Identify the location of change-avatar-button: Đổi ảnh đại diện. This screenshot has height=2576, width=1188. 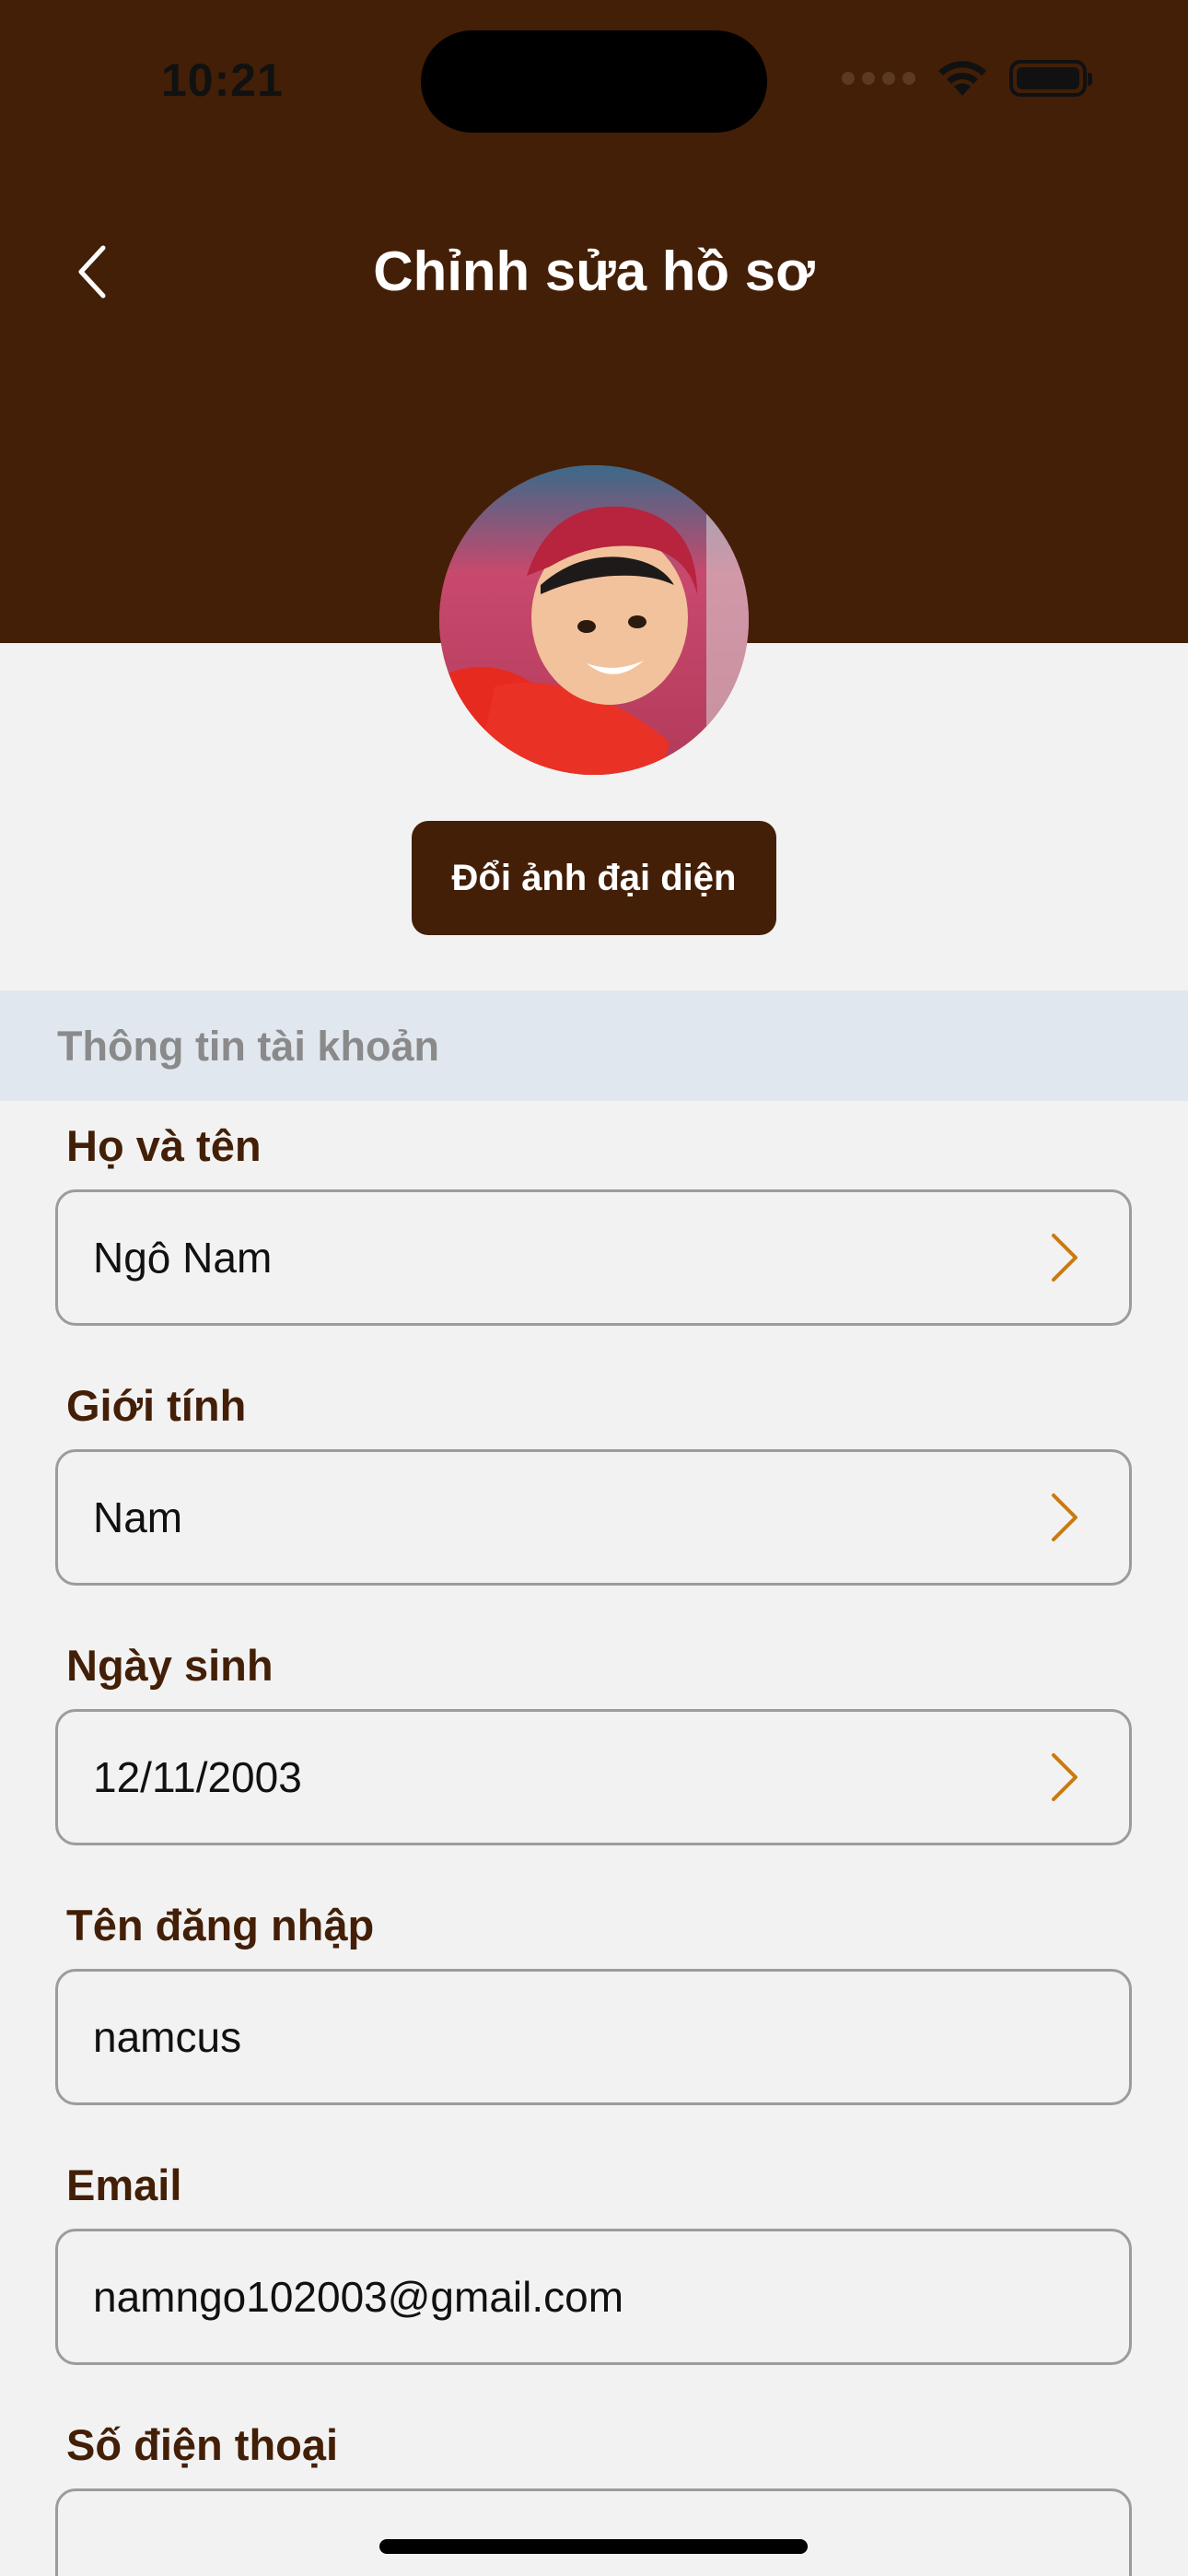
(594, 878).